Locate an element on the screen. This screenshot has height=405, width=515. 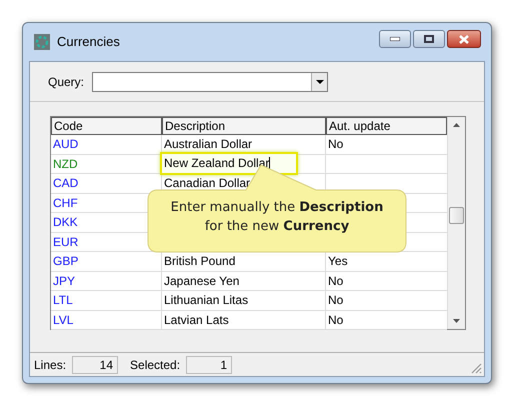
scrollbar is located at coordinates (456, 223).